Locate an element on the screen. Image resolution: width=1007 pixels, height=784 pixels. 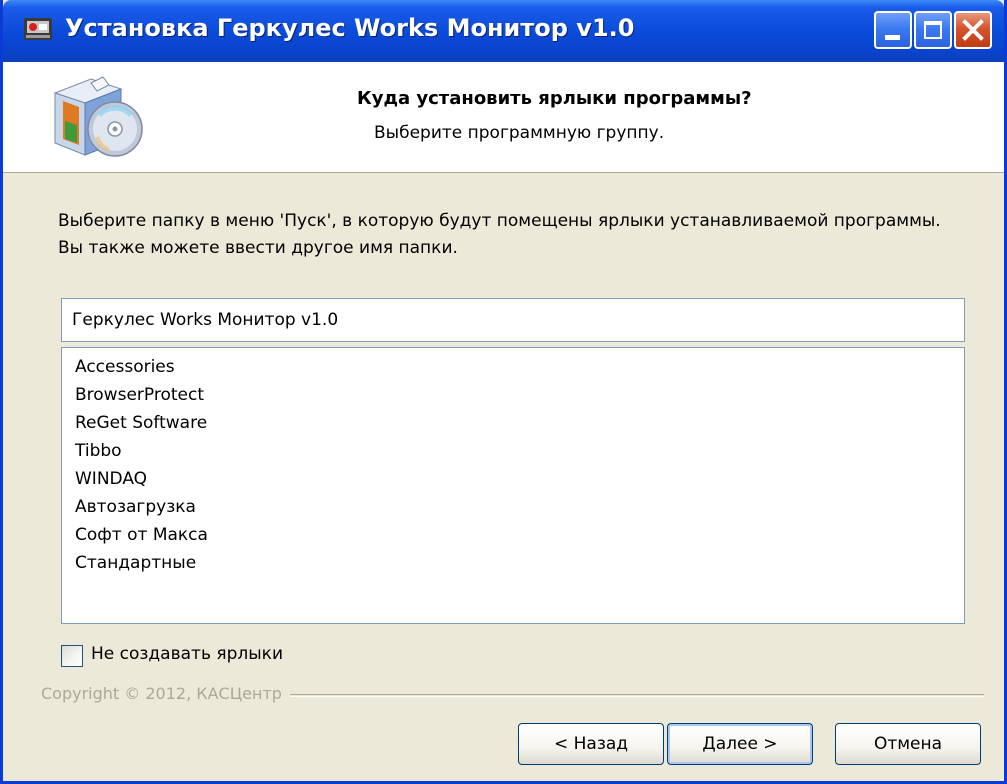
close-button is located at coordinates (973, 30).